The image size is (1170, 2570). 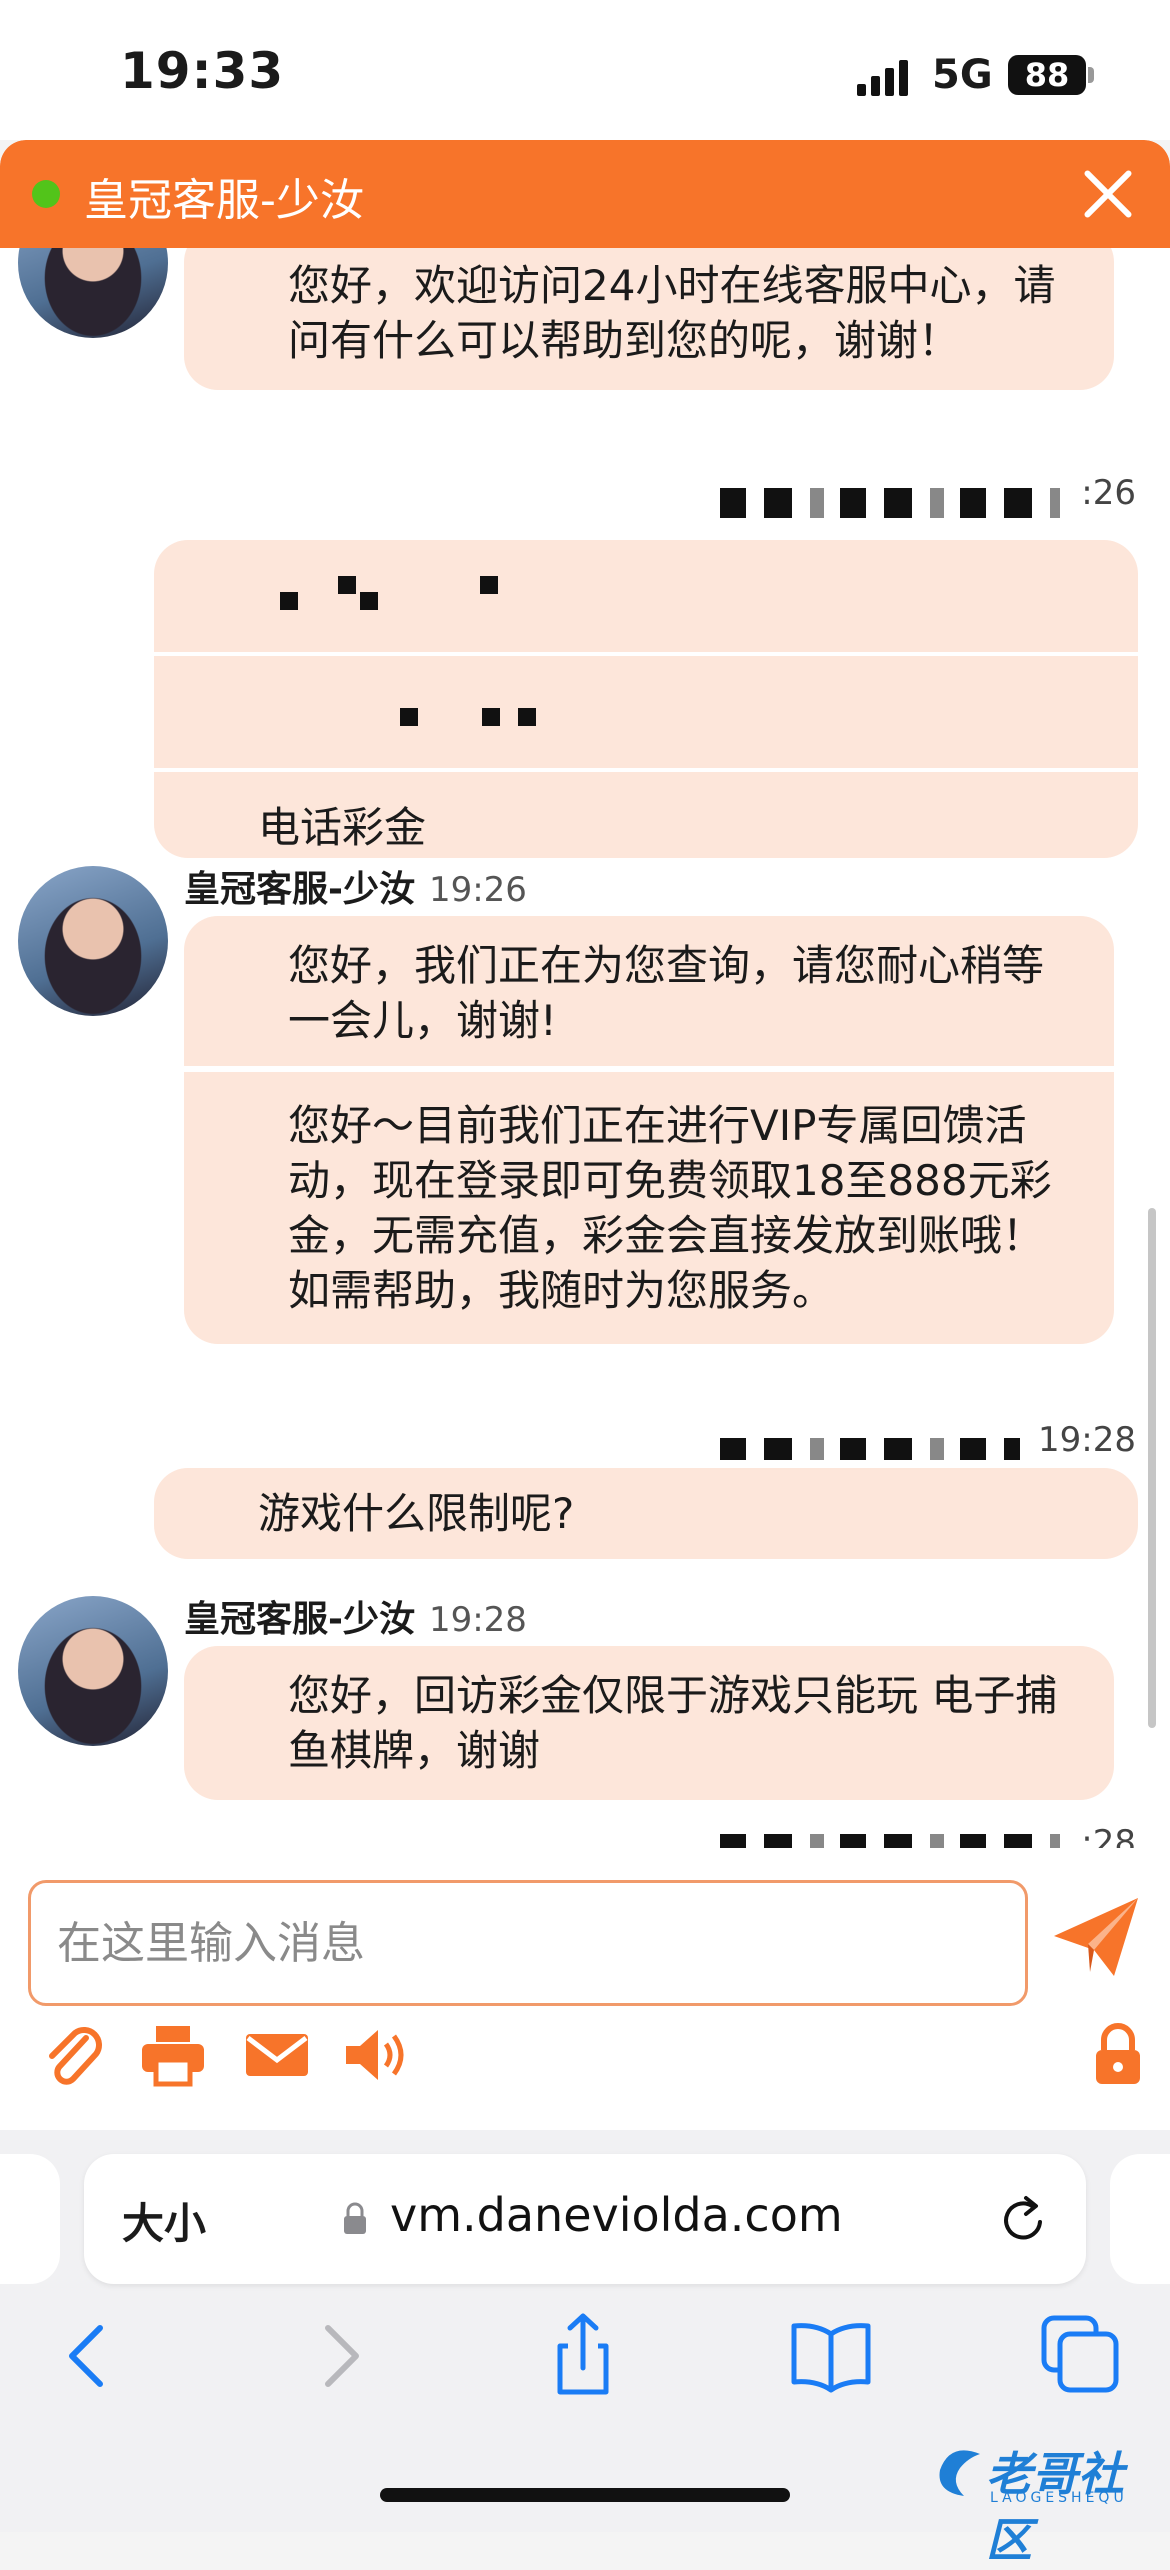 What do you see at coordinates (224, 200) in the screenshot?
I see `chat-title: 皇冠客服-少汝` at bounding box center [224, 200].